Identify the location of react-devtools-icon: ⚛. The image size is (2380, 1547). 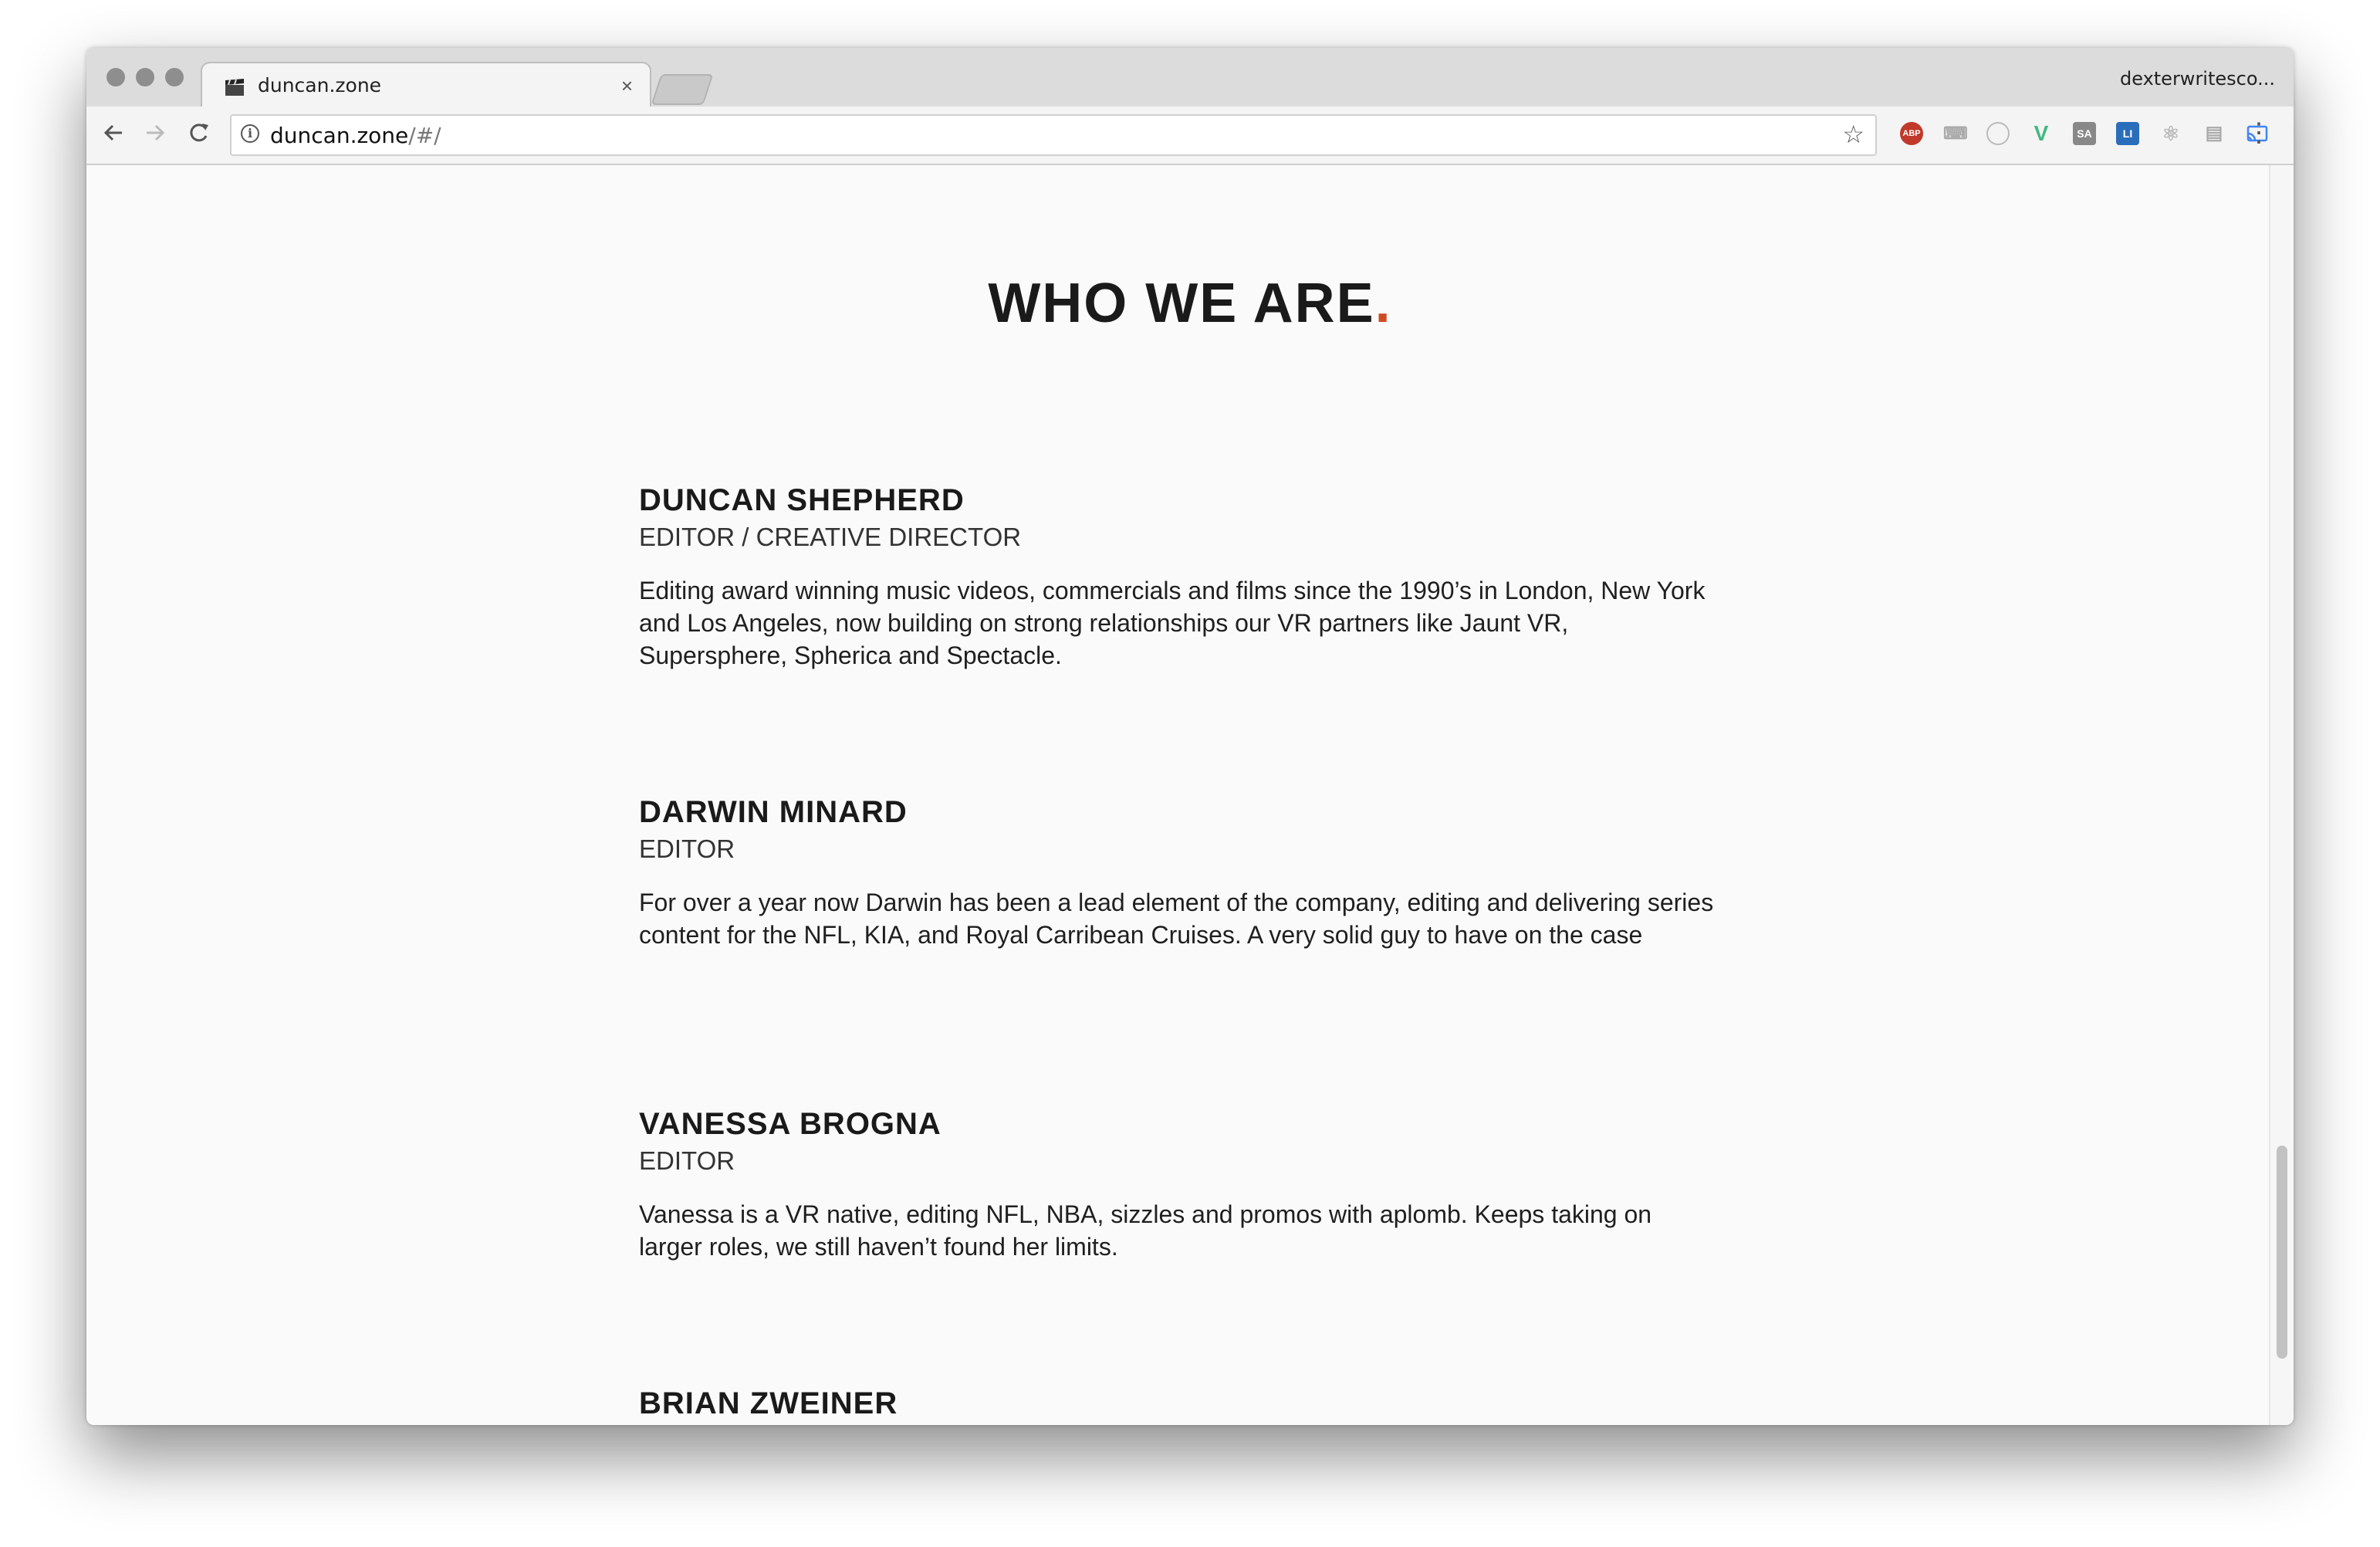
(2170, 134).